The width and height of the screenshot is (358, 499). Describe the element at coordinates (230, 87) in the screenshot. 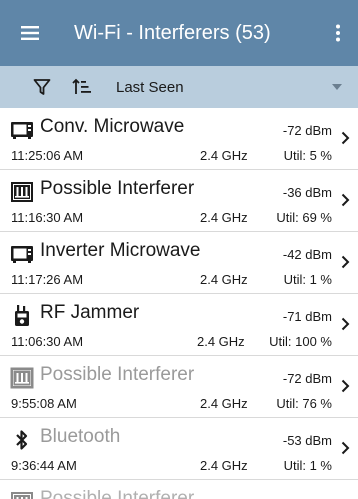

I see `sort-select: Last Seen` at that location.